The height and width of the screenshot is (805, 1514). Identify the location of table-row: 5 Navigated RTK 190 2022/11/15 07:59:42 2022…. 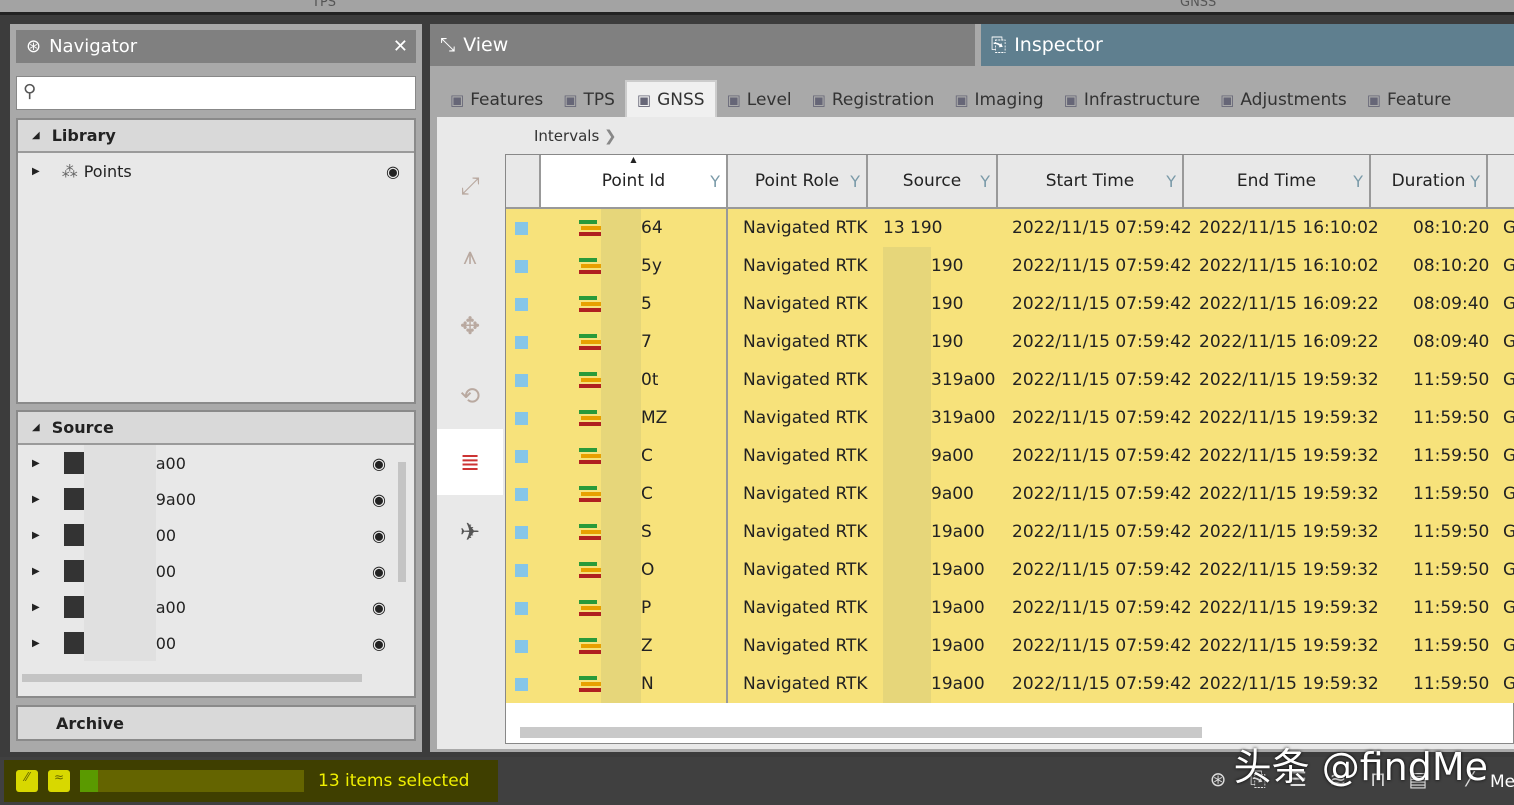
(1010, 304).